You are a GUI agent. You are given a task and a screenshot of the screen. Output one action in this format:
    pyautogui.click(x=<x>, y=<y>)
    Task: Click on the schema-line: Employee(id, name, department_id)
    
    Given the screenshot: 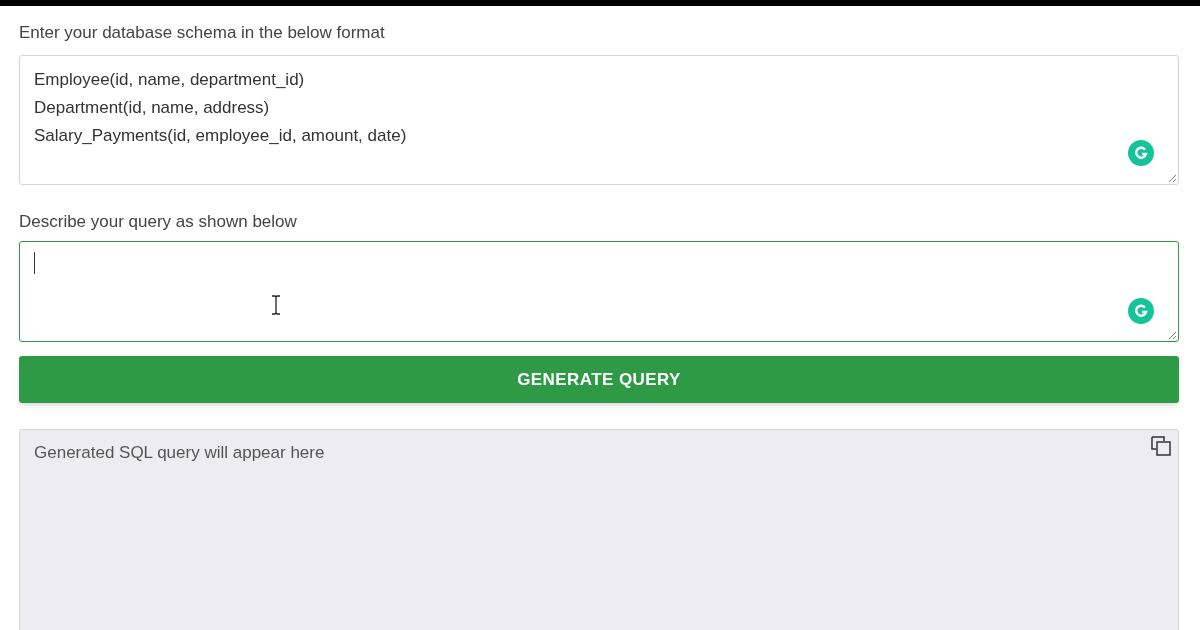 What is the action you would take?
    pyautogui.click(x=169, y=79)
    